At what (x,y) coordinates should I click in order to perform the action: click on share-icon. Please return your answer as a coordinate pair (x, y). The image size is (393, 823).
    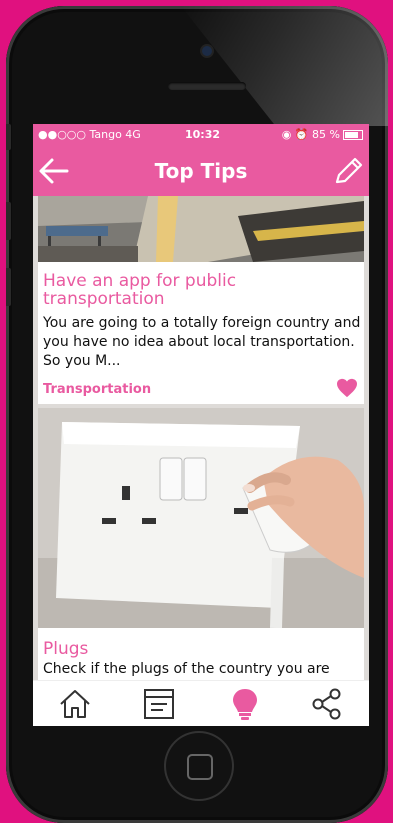
    Looking at the image, I should click on (327, 704).